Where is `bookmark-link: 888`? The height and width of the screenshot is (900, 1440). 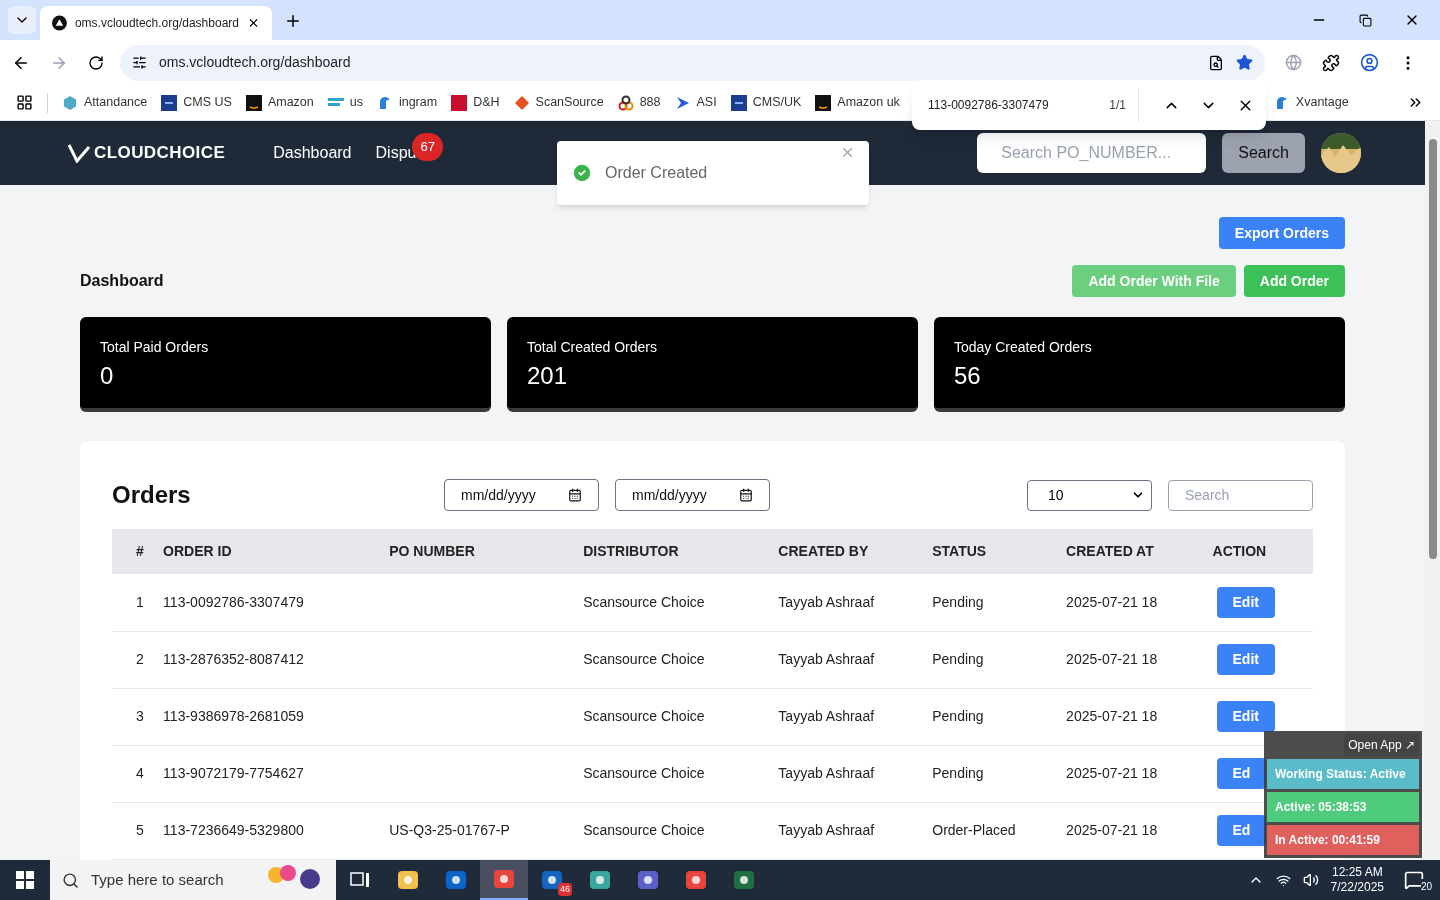
bookmark-link: 888 is located at coordinates (650, 102).